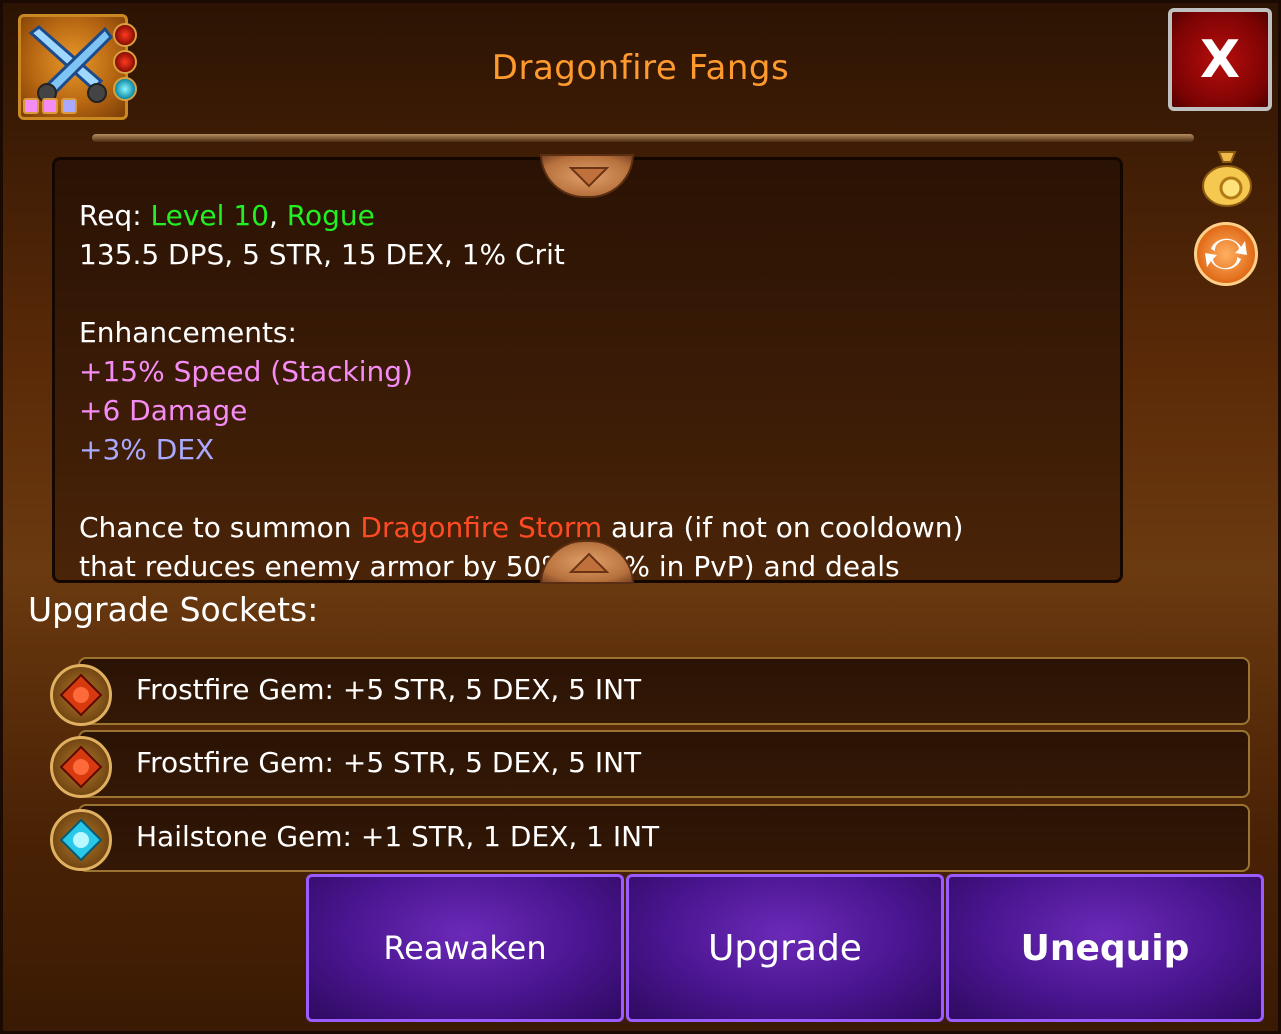 This screenshot has width=1281, height=1034. I want to click on enhancement-1: +15% Speed (Stacking), so click(246, 371).